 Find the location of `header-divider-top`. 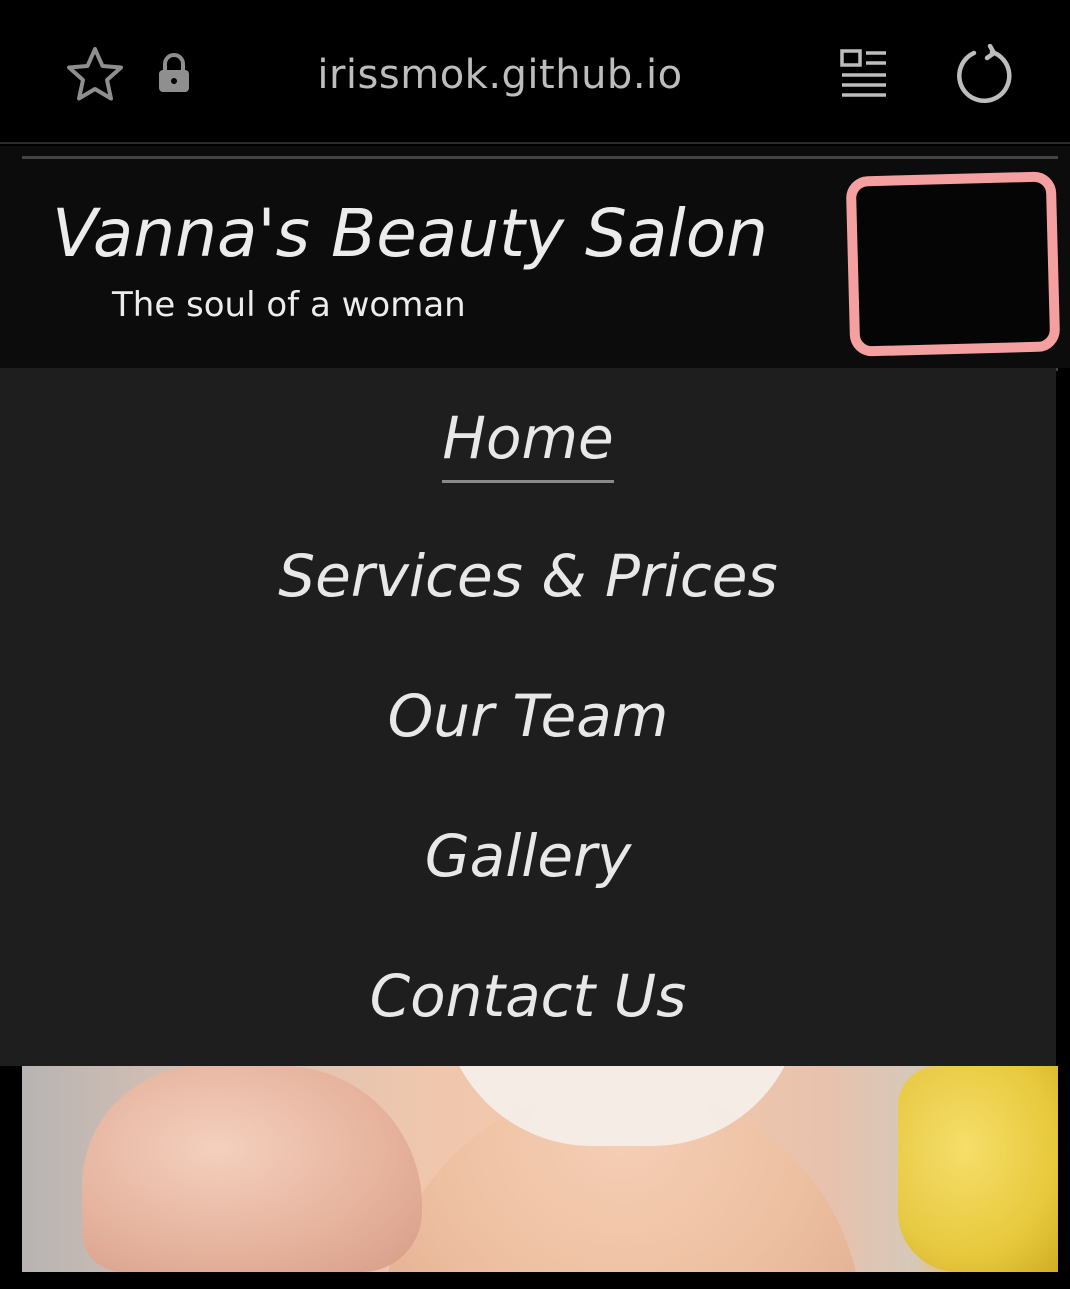

header-divider-top is located at coordinates (540, 157).